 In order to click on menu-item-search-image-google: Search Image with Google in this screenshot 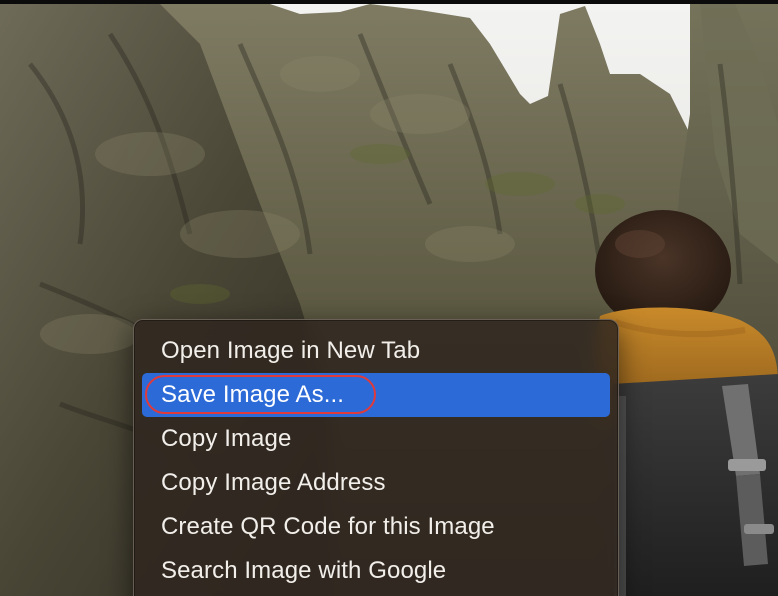, I will do `click(376, 571)`.